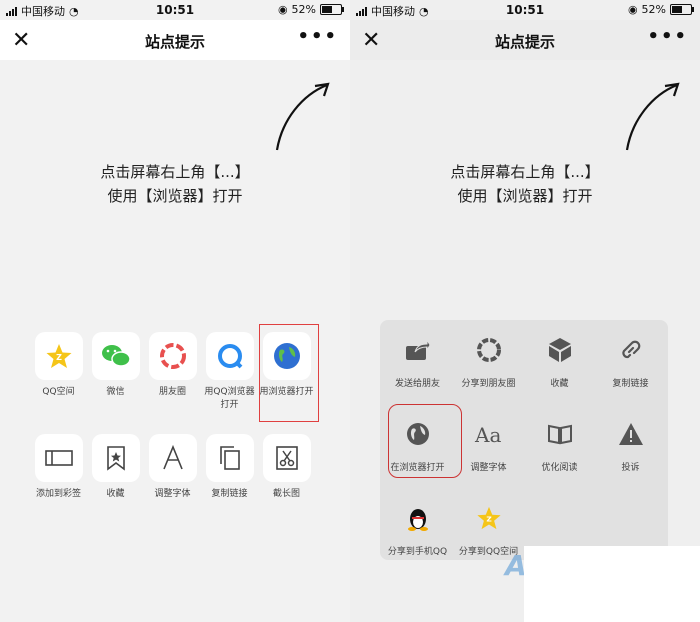  Describe the element at coordinates (115, 458) in the screenshot. I see `bookmark-icon` at that location.